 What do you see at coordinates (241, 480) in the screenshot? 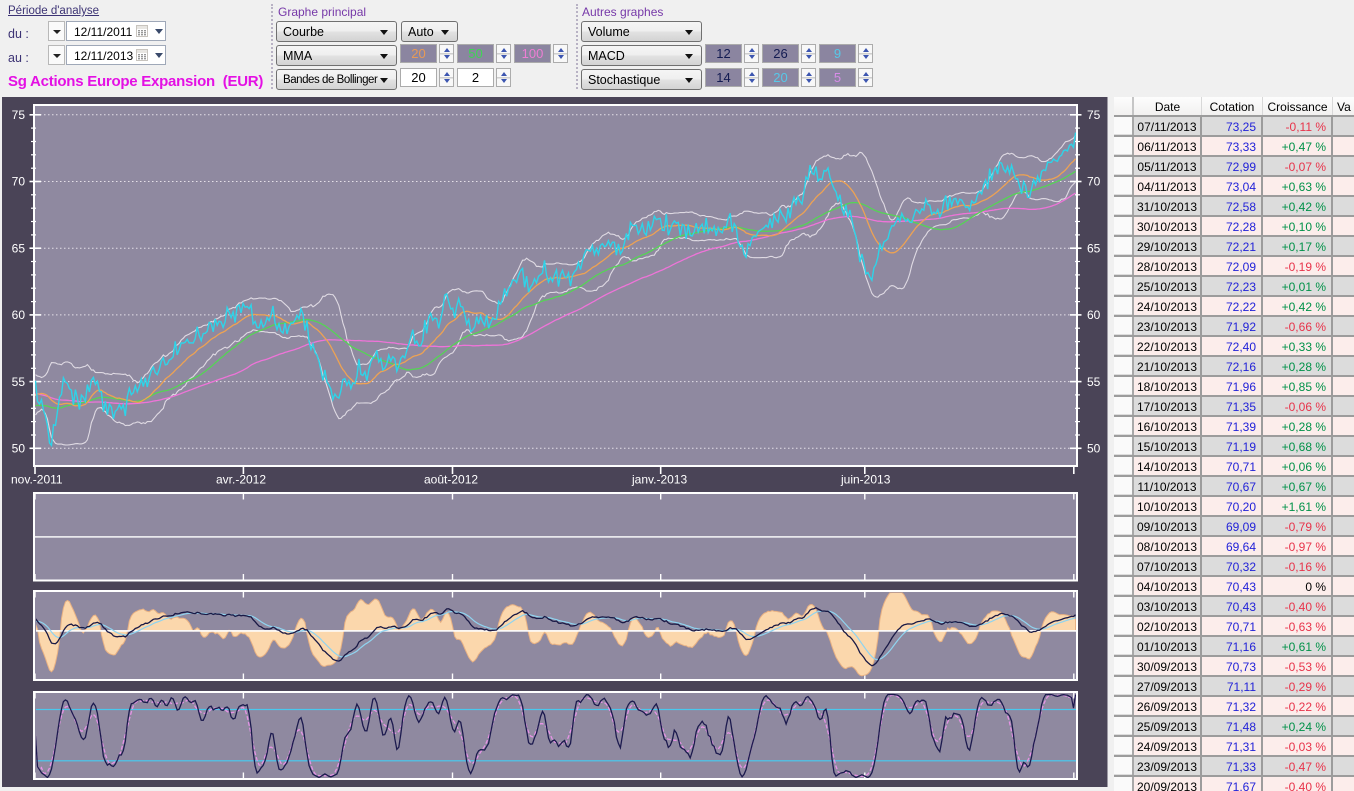
I see `svg-text: avr.-2012` at bounding box center [241, 480].